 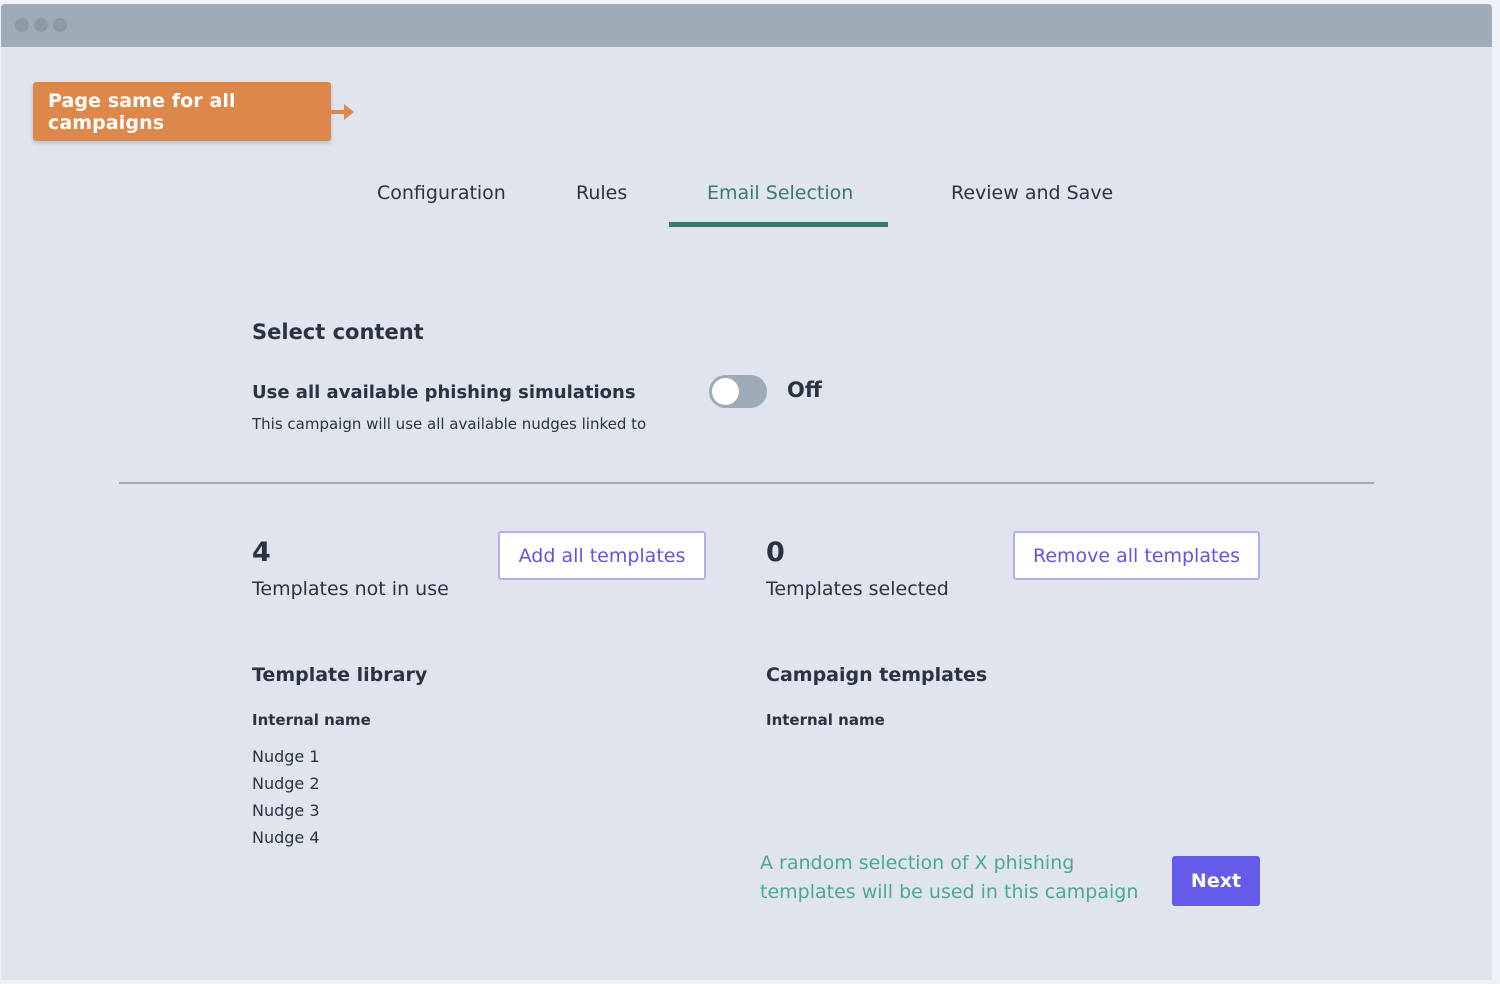 I want to click on option-label: Use all available phishing simulations, so click(x=444, y=392).